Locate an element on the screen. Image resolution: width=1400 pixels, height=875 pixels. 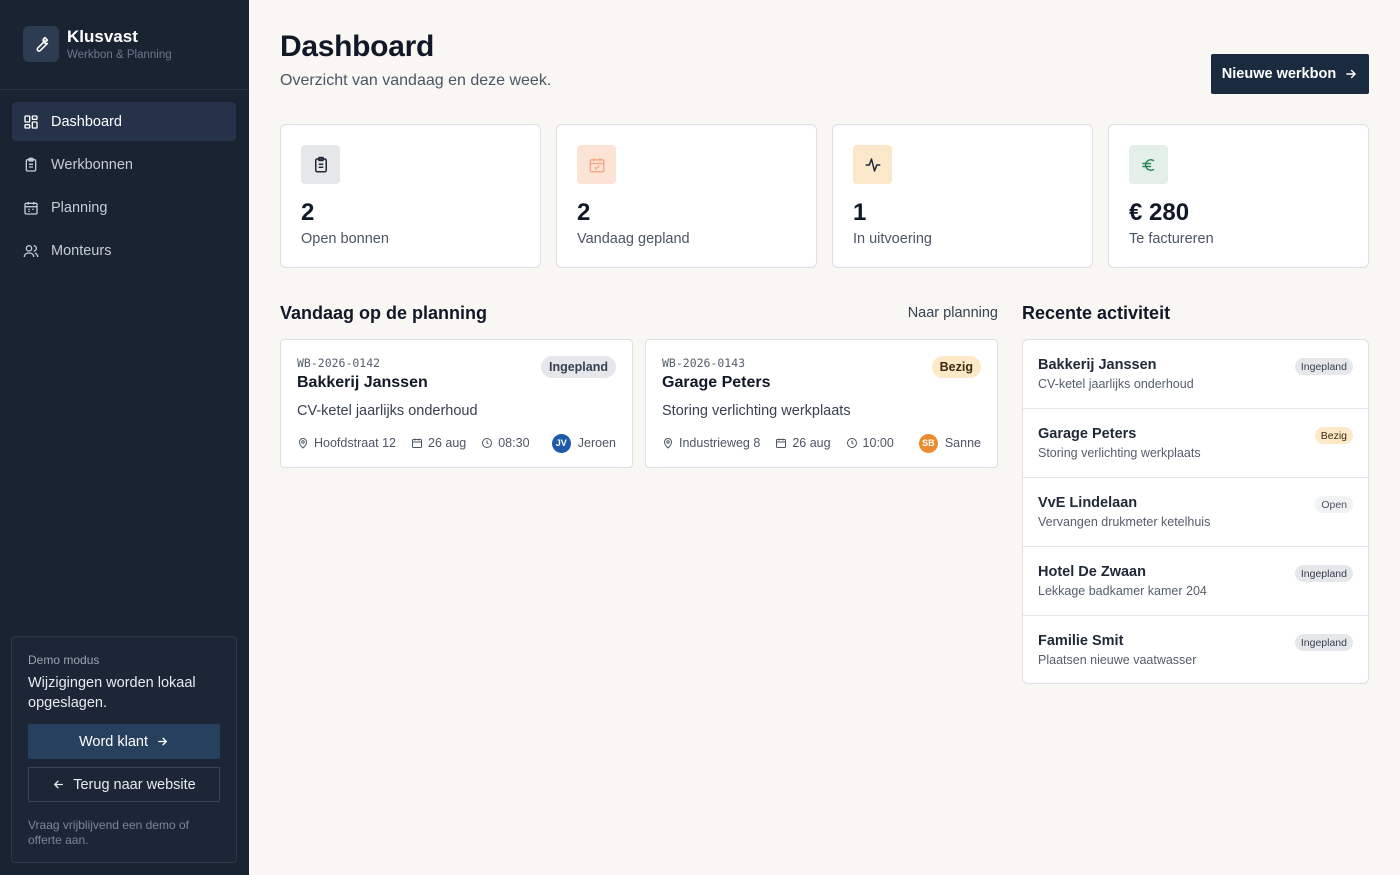
job-date-text: 26 aug is located at coordinates (447, 443).